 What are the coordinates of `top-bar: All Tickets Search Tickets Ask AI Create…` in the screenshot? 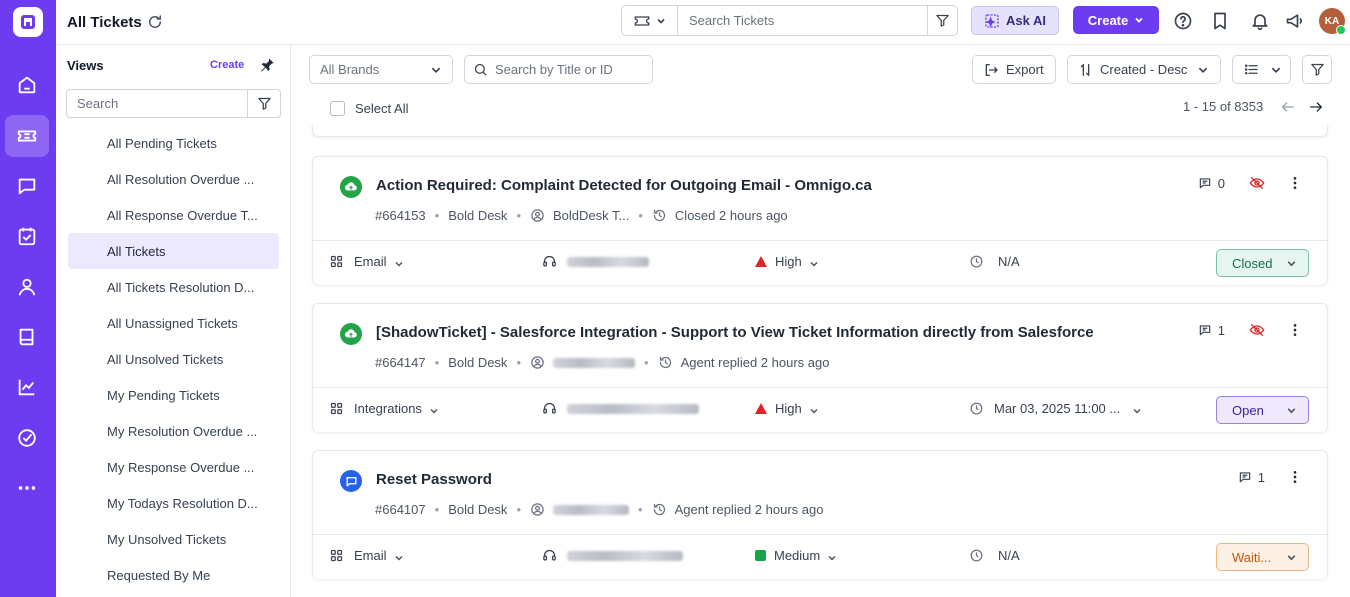 It's located at (703, 22).